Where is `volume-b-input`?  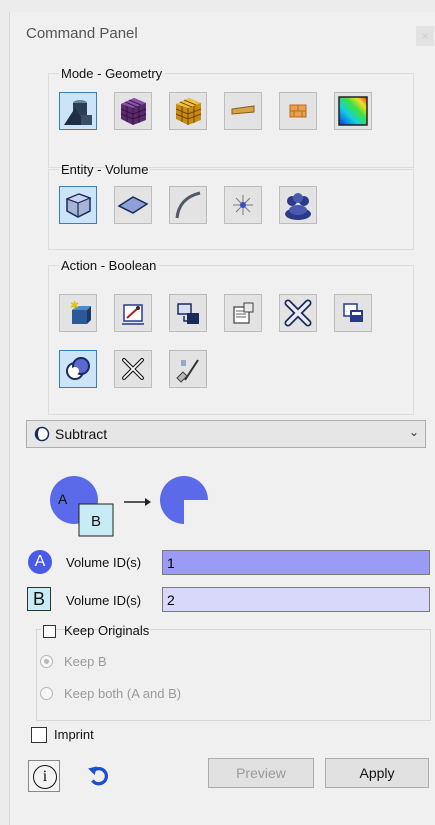
volume-b-input is located at coordinates (296, 599).